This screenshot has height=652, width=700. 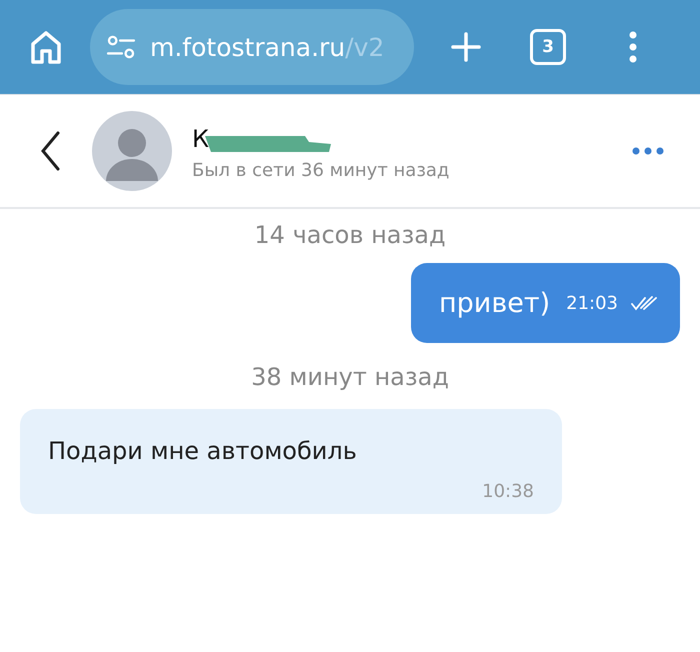 I want to click on avatar-icon, so click(x=132, y=151).